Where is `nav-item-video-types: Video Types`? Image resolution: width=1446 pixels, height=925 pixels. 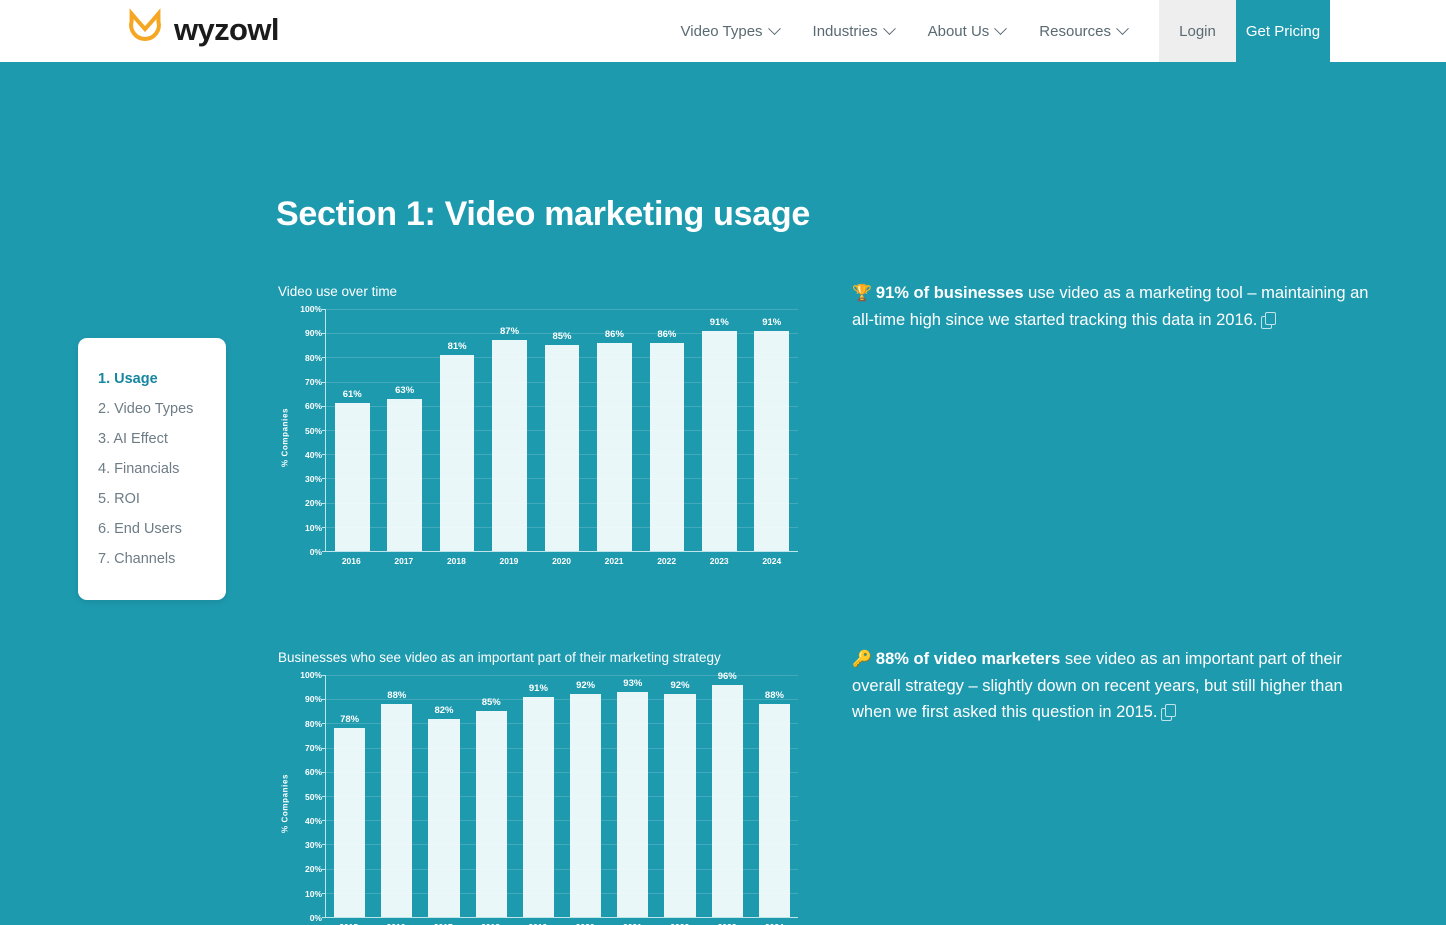 nav-item-video-types: Video Types is located at coordinates (731, 30).